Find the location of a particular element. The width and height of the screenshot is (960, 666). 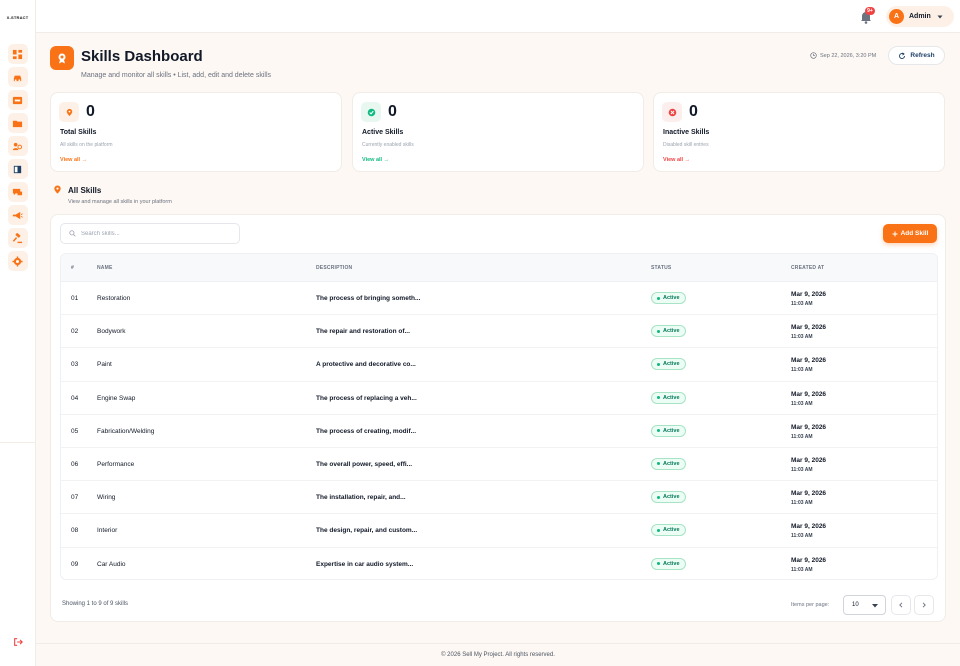

skill-name: Restoration is located at coordinates (114, 298).